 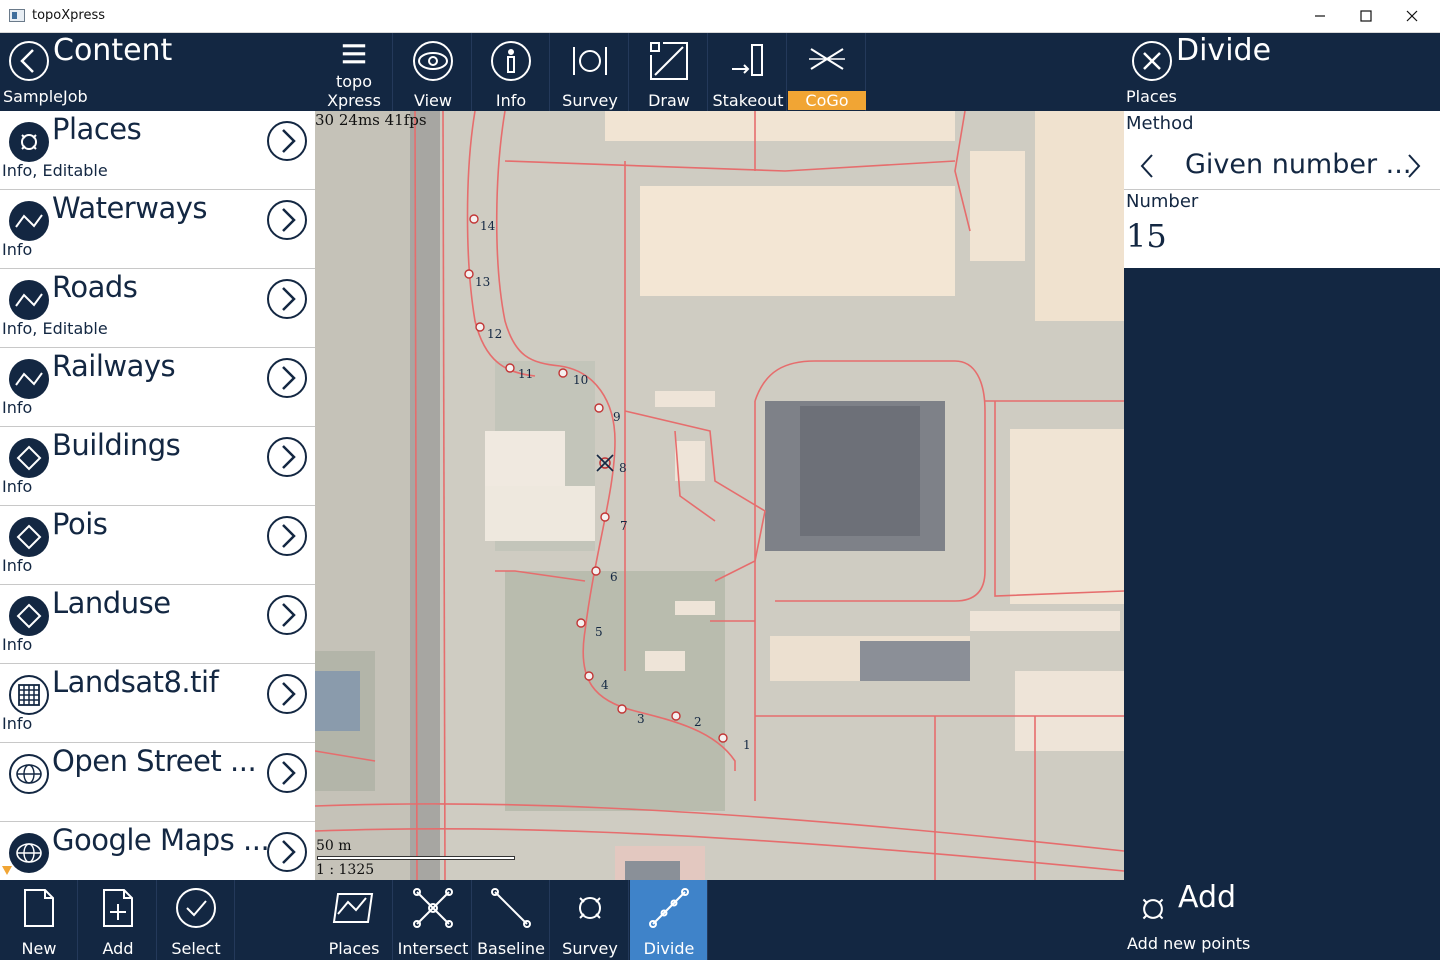 I want to click on draw-icon, so click(x=669, y=61).